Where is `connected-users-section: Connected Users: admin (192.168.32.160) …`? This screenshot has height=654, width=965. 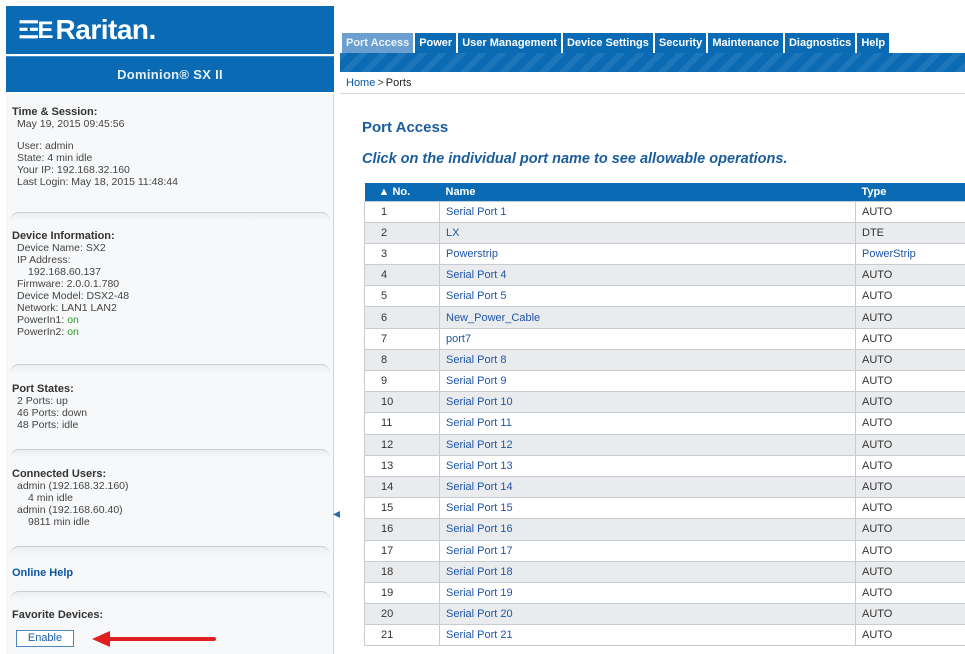 connected-users-section: Connected Users: admin (192.168.32.160) … is located at coordinates (170, 498).